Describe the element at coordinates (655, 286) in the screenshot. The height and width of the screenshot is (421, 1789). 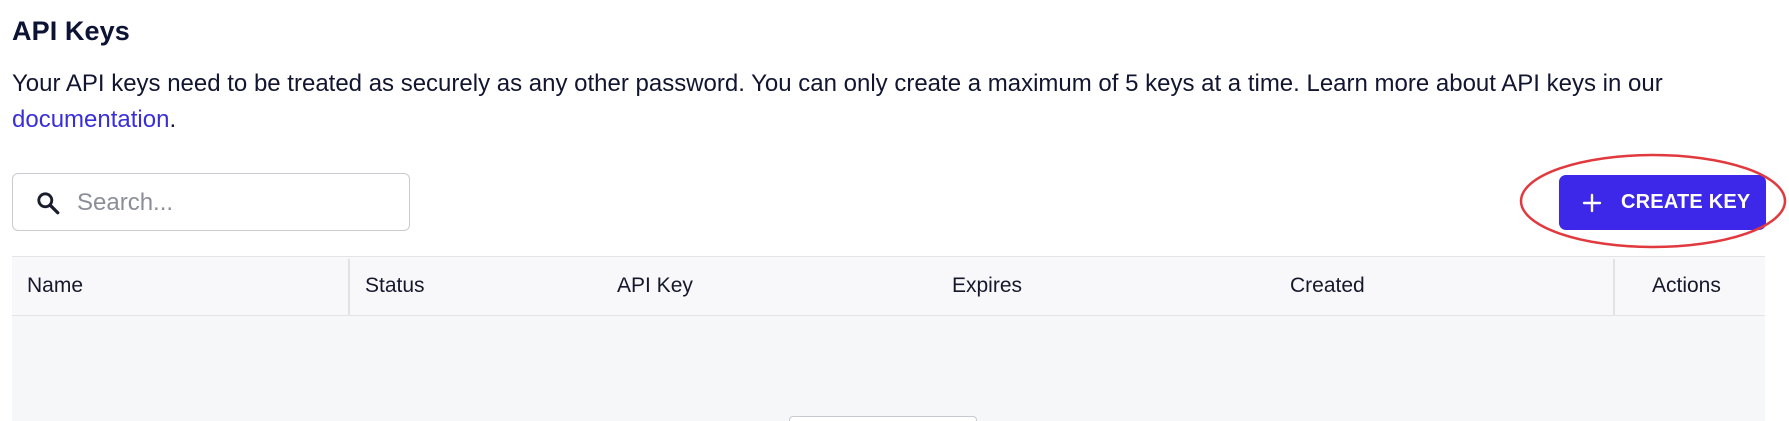
I see `column-header-api-key: API Key` at that location.